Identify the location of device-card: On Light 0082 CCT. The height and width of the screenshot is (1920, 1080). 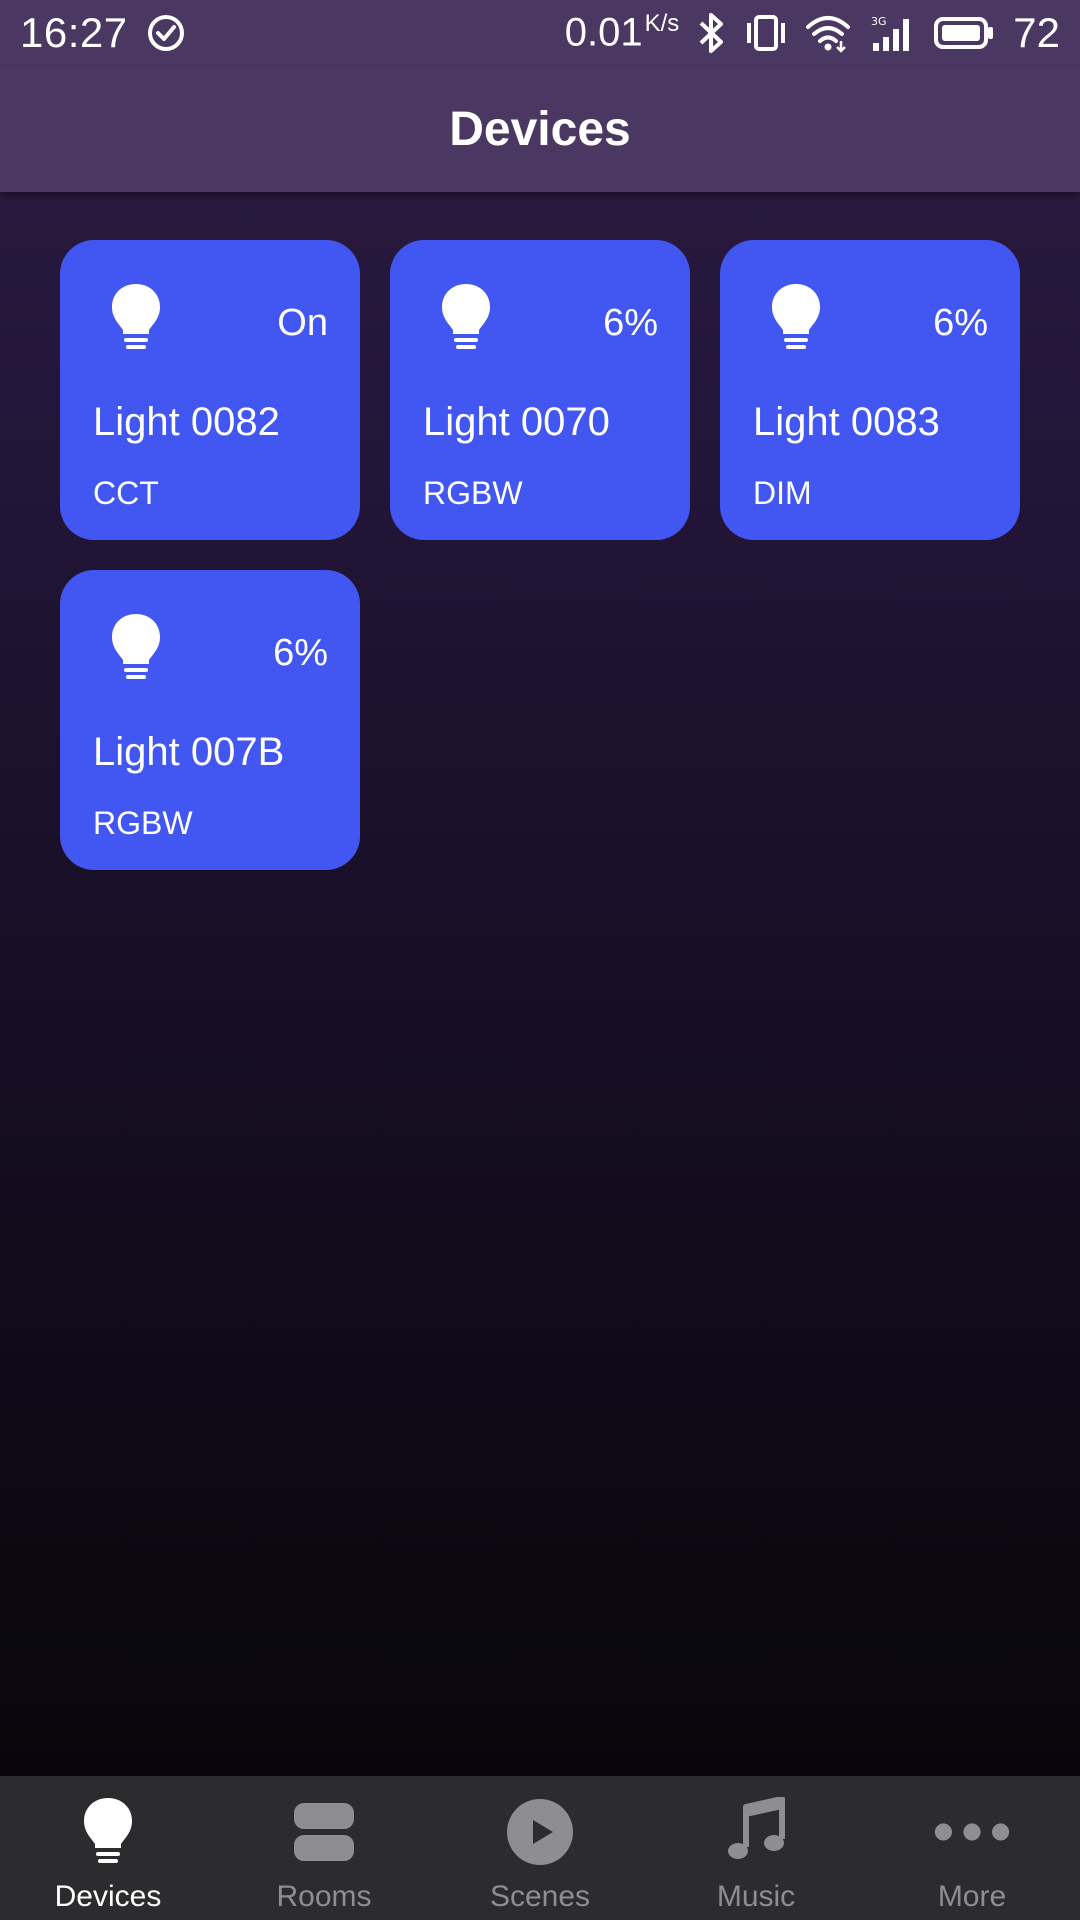
(210, 390).